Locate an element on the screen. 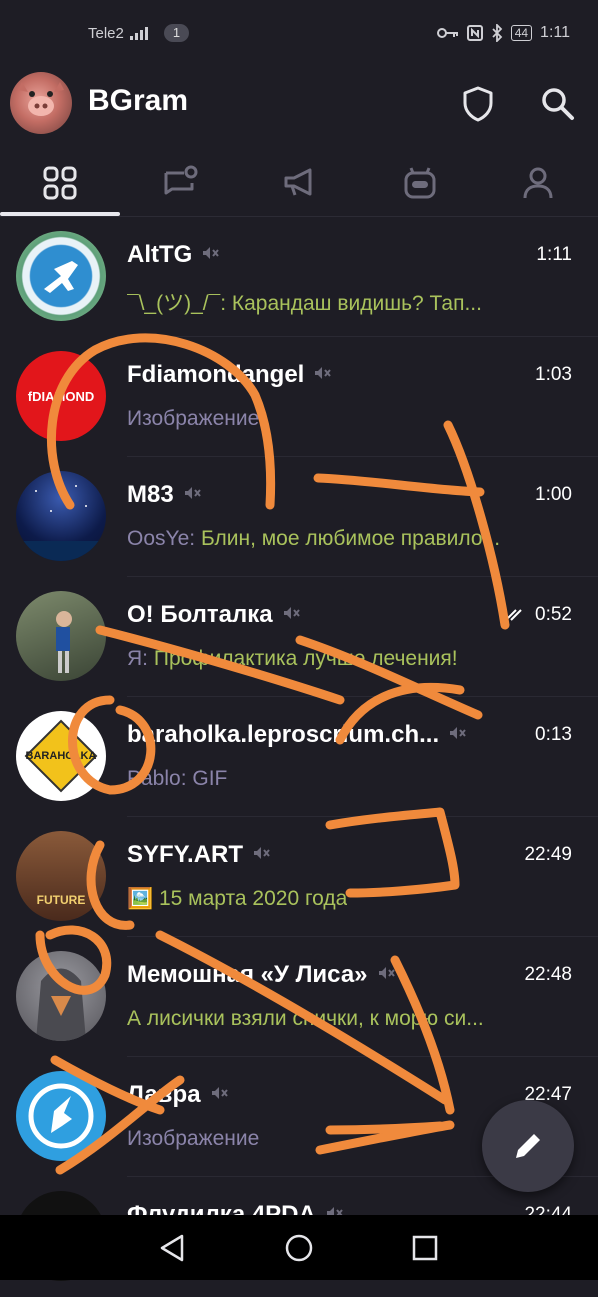 The width and height of the screenshot is (598, 1297). profile-avatar is located at coordinates (41, 103).